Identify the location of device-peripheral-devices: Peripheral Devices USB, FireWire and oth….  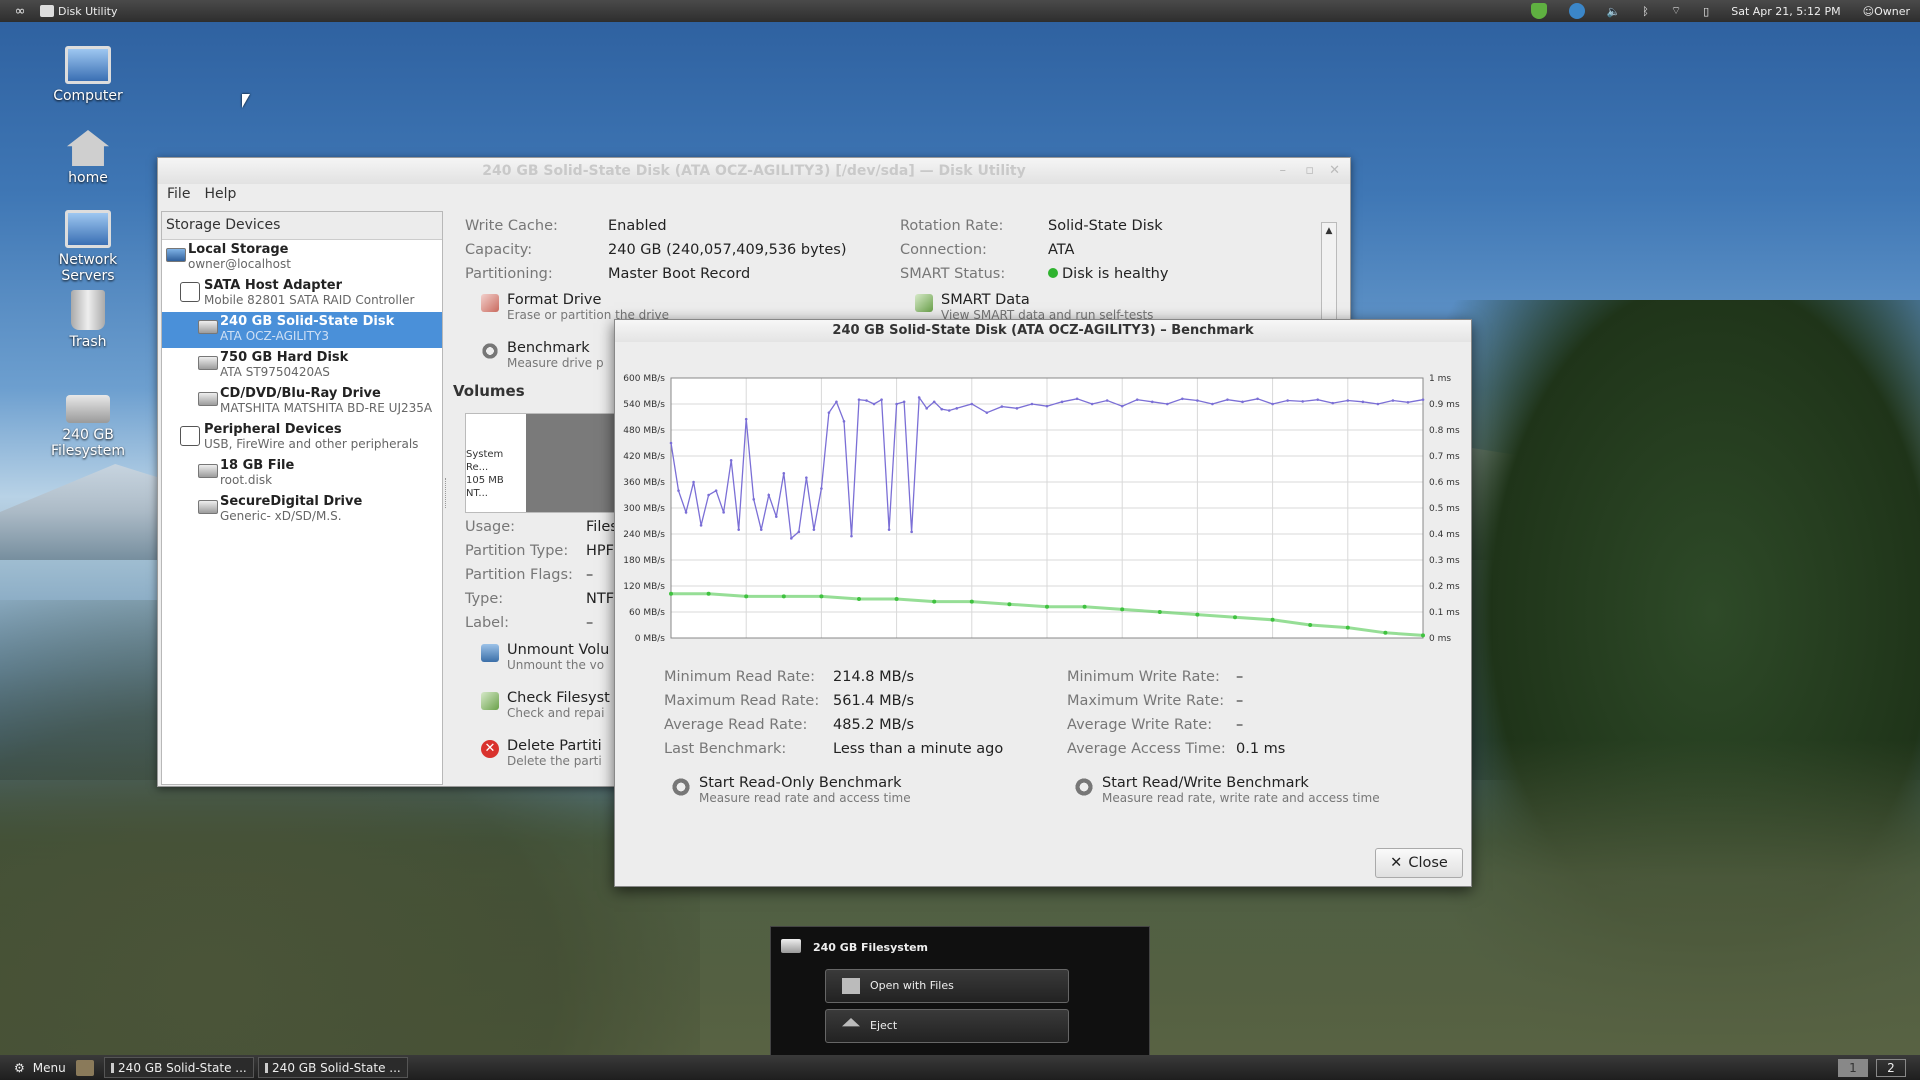
(302, 438).